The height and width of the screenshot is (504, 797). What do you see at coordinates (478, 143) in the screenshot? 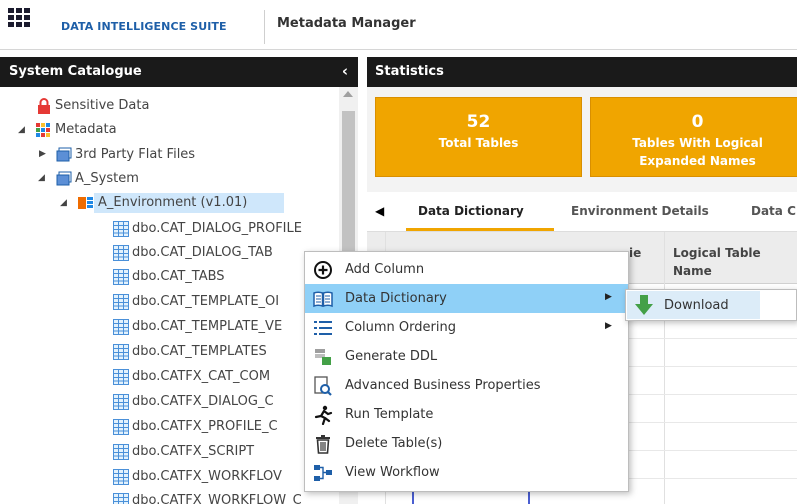
I see `stat-label: Total Tables` at bounding box center [478, 143].